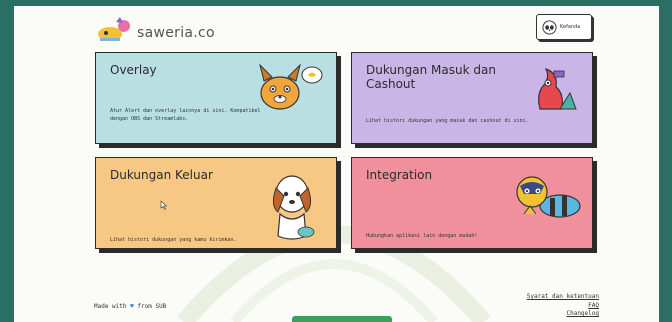 The height and width of the screenshot is (322, 672). Describe the element at coordinates (570, 27) in the screenshot. I see `user-name: Kefanda` at that location.